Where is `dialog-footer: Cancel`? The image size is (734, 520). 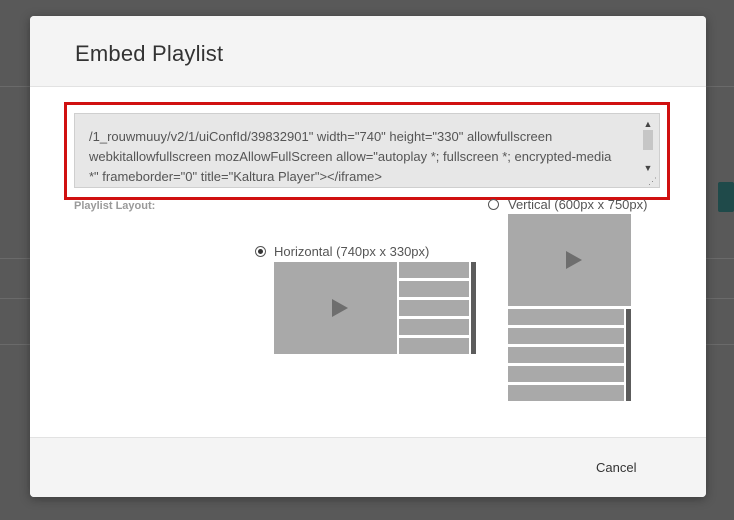 dialog-footer: Cancel is located at coordinates (368, 467).